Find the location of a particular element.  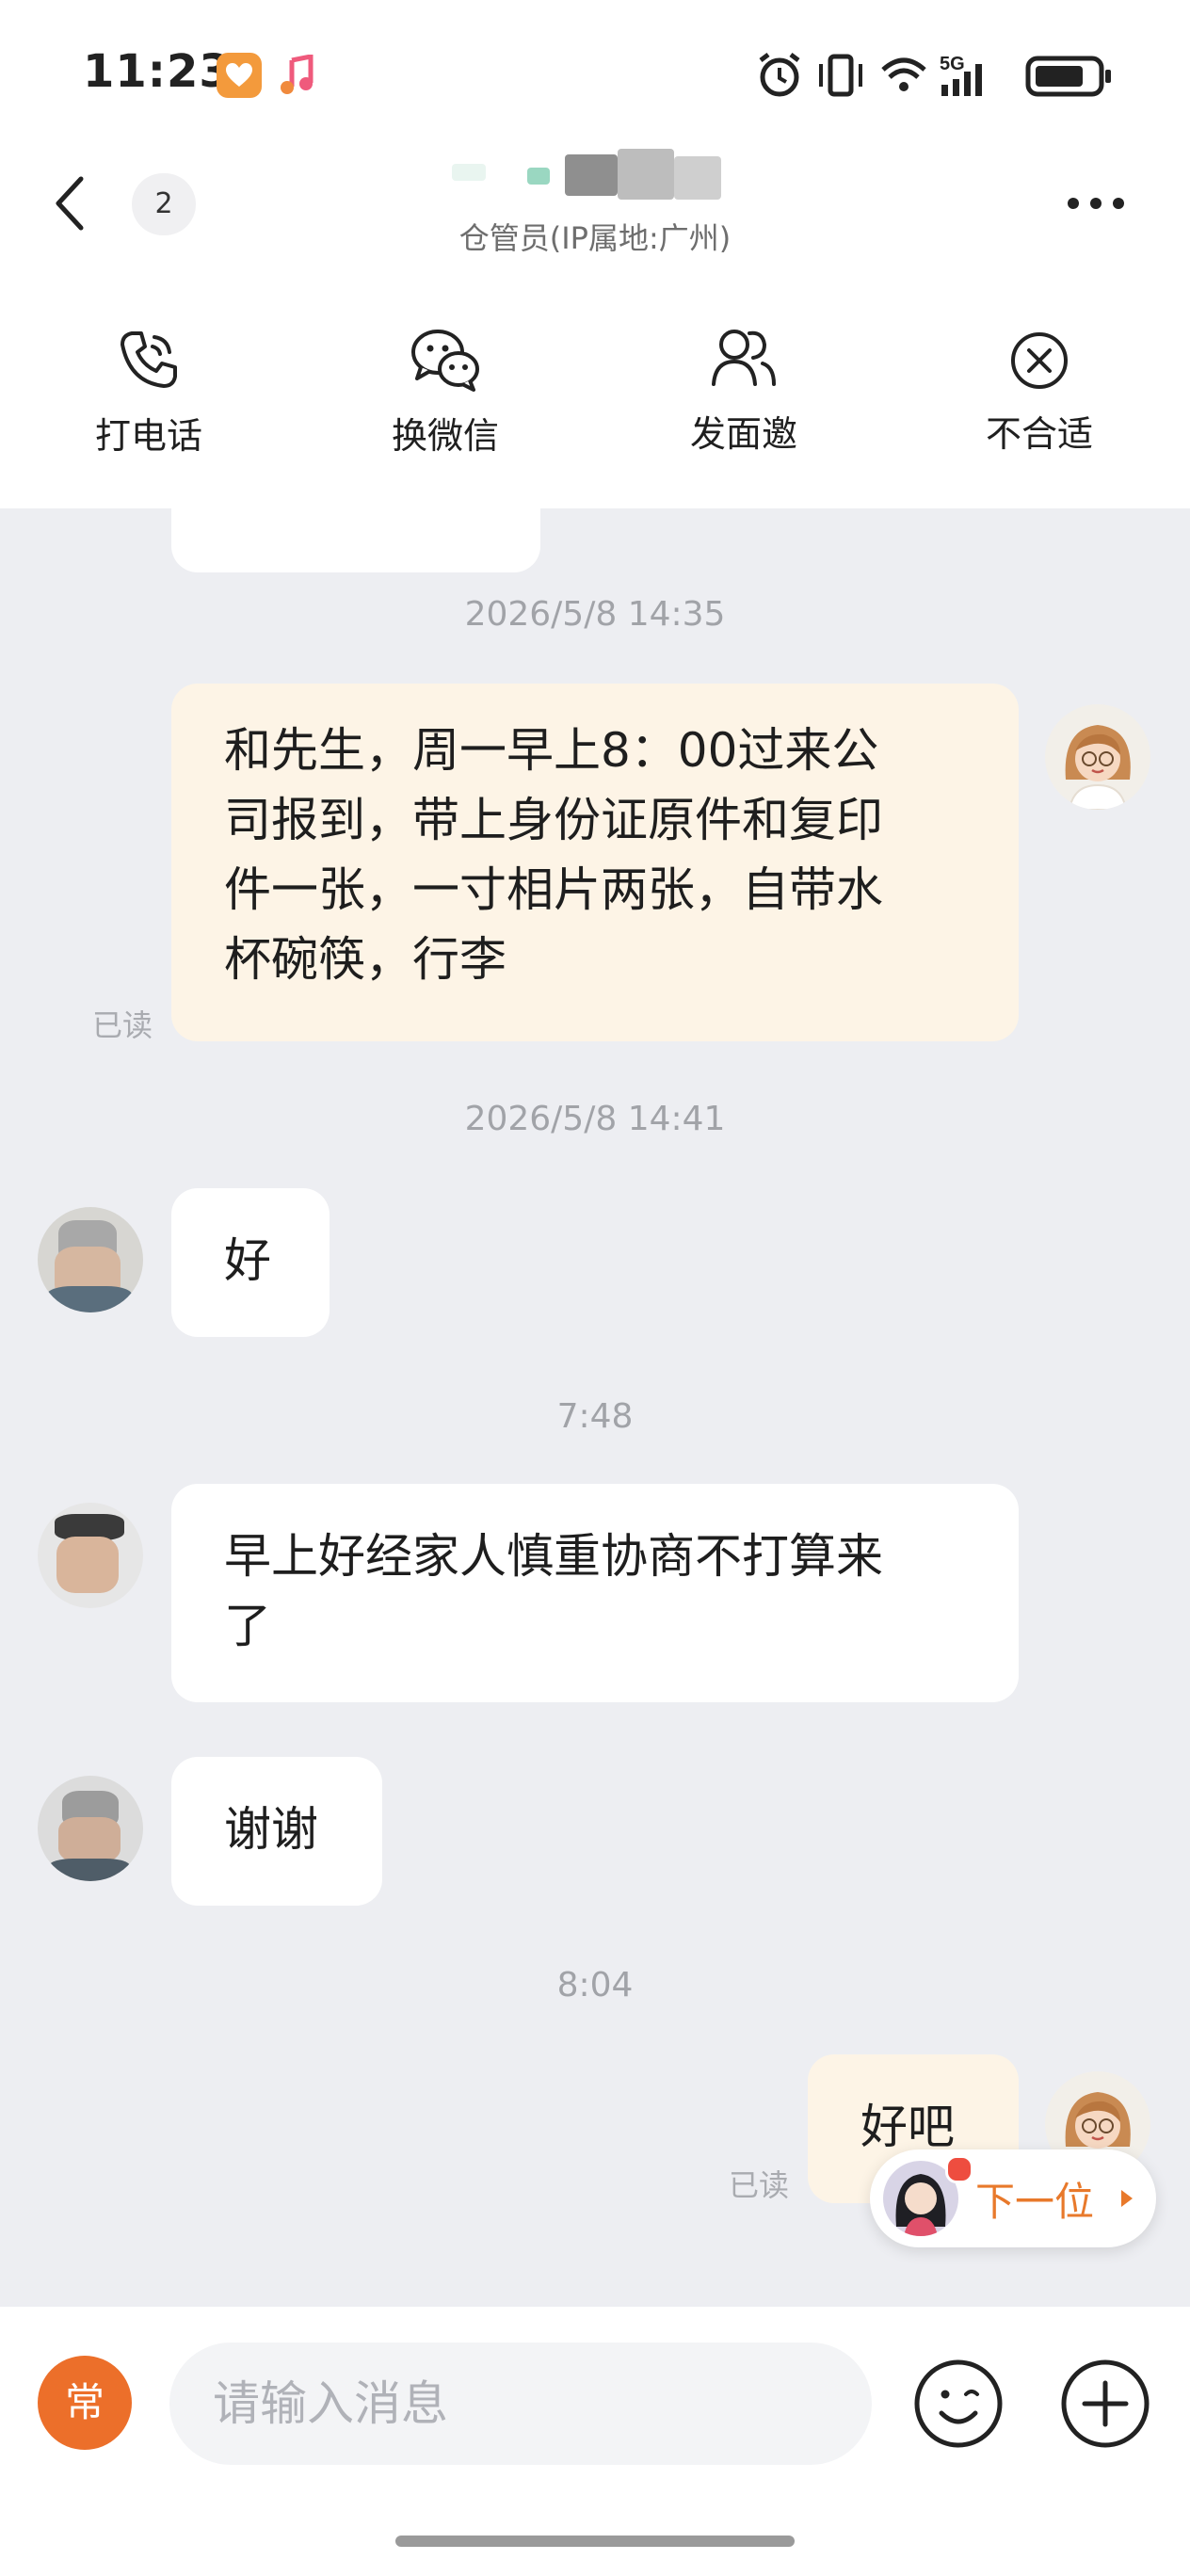

vibrate-icon is located at coordinates (840, 75).